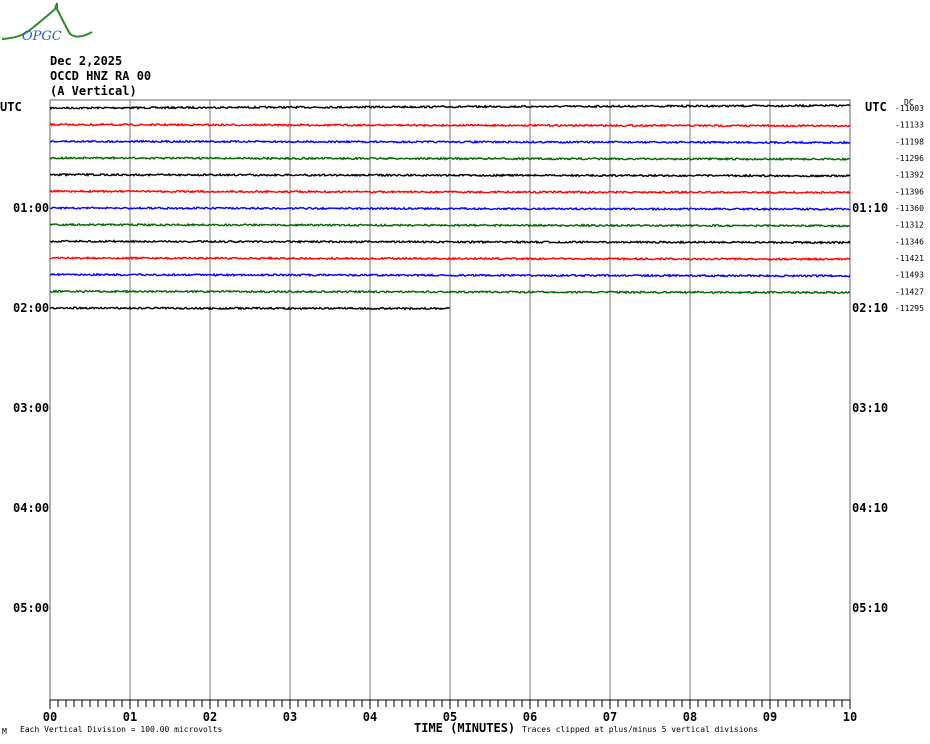 This screenshot has height=744, width=930. I want to click on logo: OPGC, so click(47, 23).